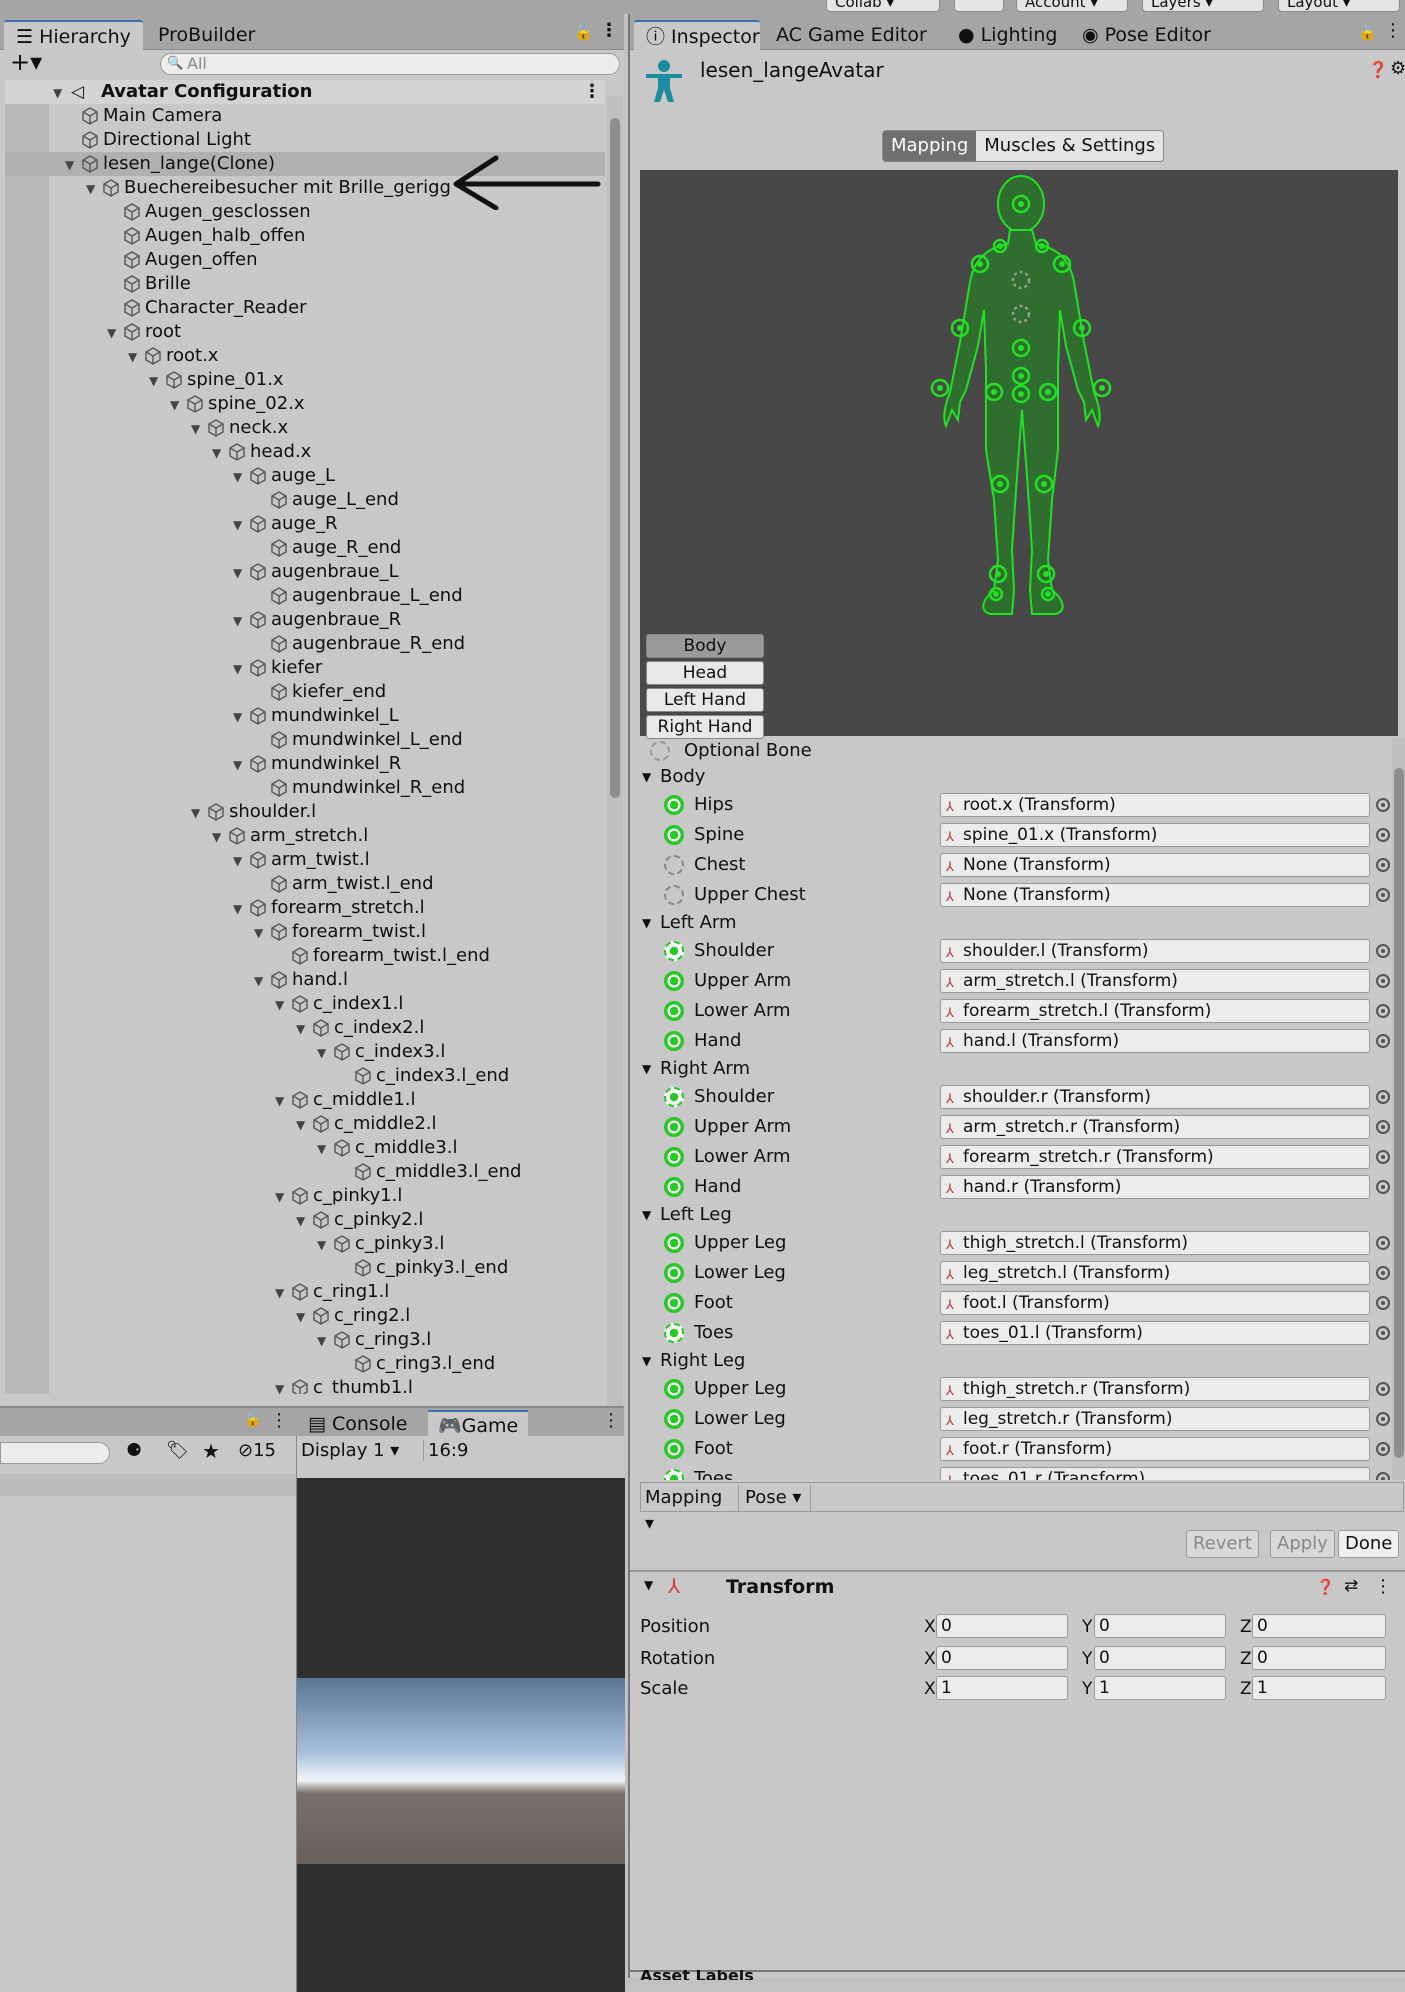 The image size is (1405, 1992). I want to click on hierarchy-item: ▼ c_middle1.l, so click(305, 1100).